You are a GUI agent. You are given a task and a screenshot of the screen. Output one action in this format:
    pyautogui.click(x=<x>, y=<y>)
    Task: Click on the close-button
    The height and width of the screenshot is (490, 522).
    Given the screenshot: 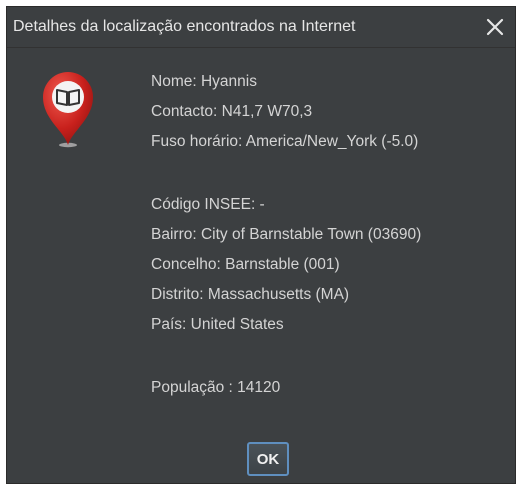 What is the action you would take?
    pyautogui.click(x=495, y=27)
    